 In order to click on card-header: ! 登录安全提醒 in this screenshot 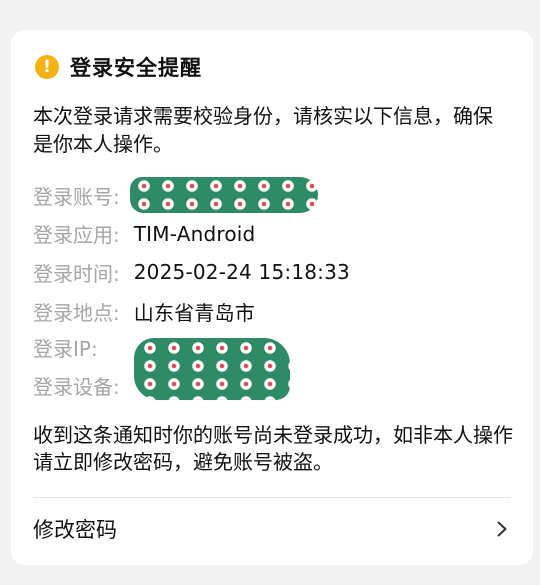, I will do `click(118, 67)`.